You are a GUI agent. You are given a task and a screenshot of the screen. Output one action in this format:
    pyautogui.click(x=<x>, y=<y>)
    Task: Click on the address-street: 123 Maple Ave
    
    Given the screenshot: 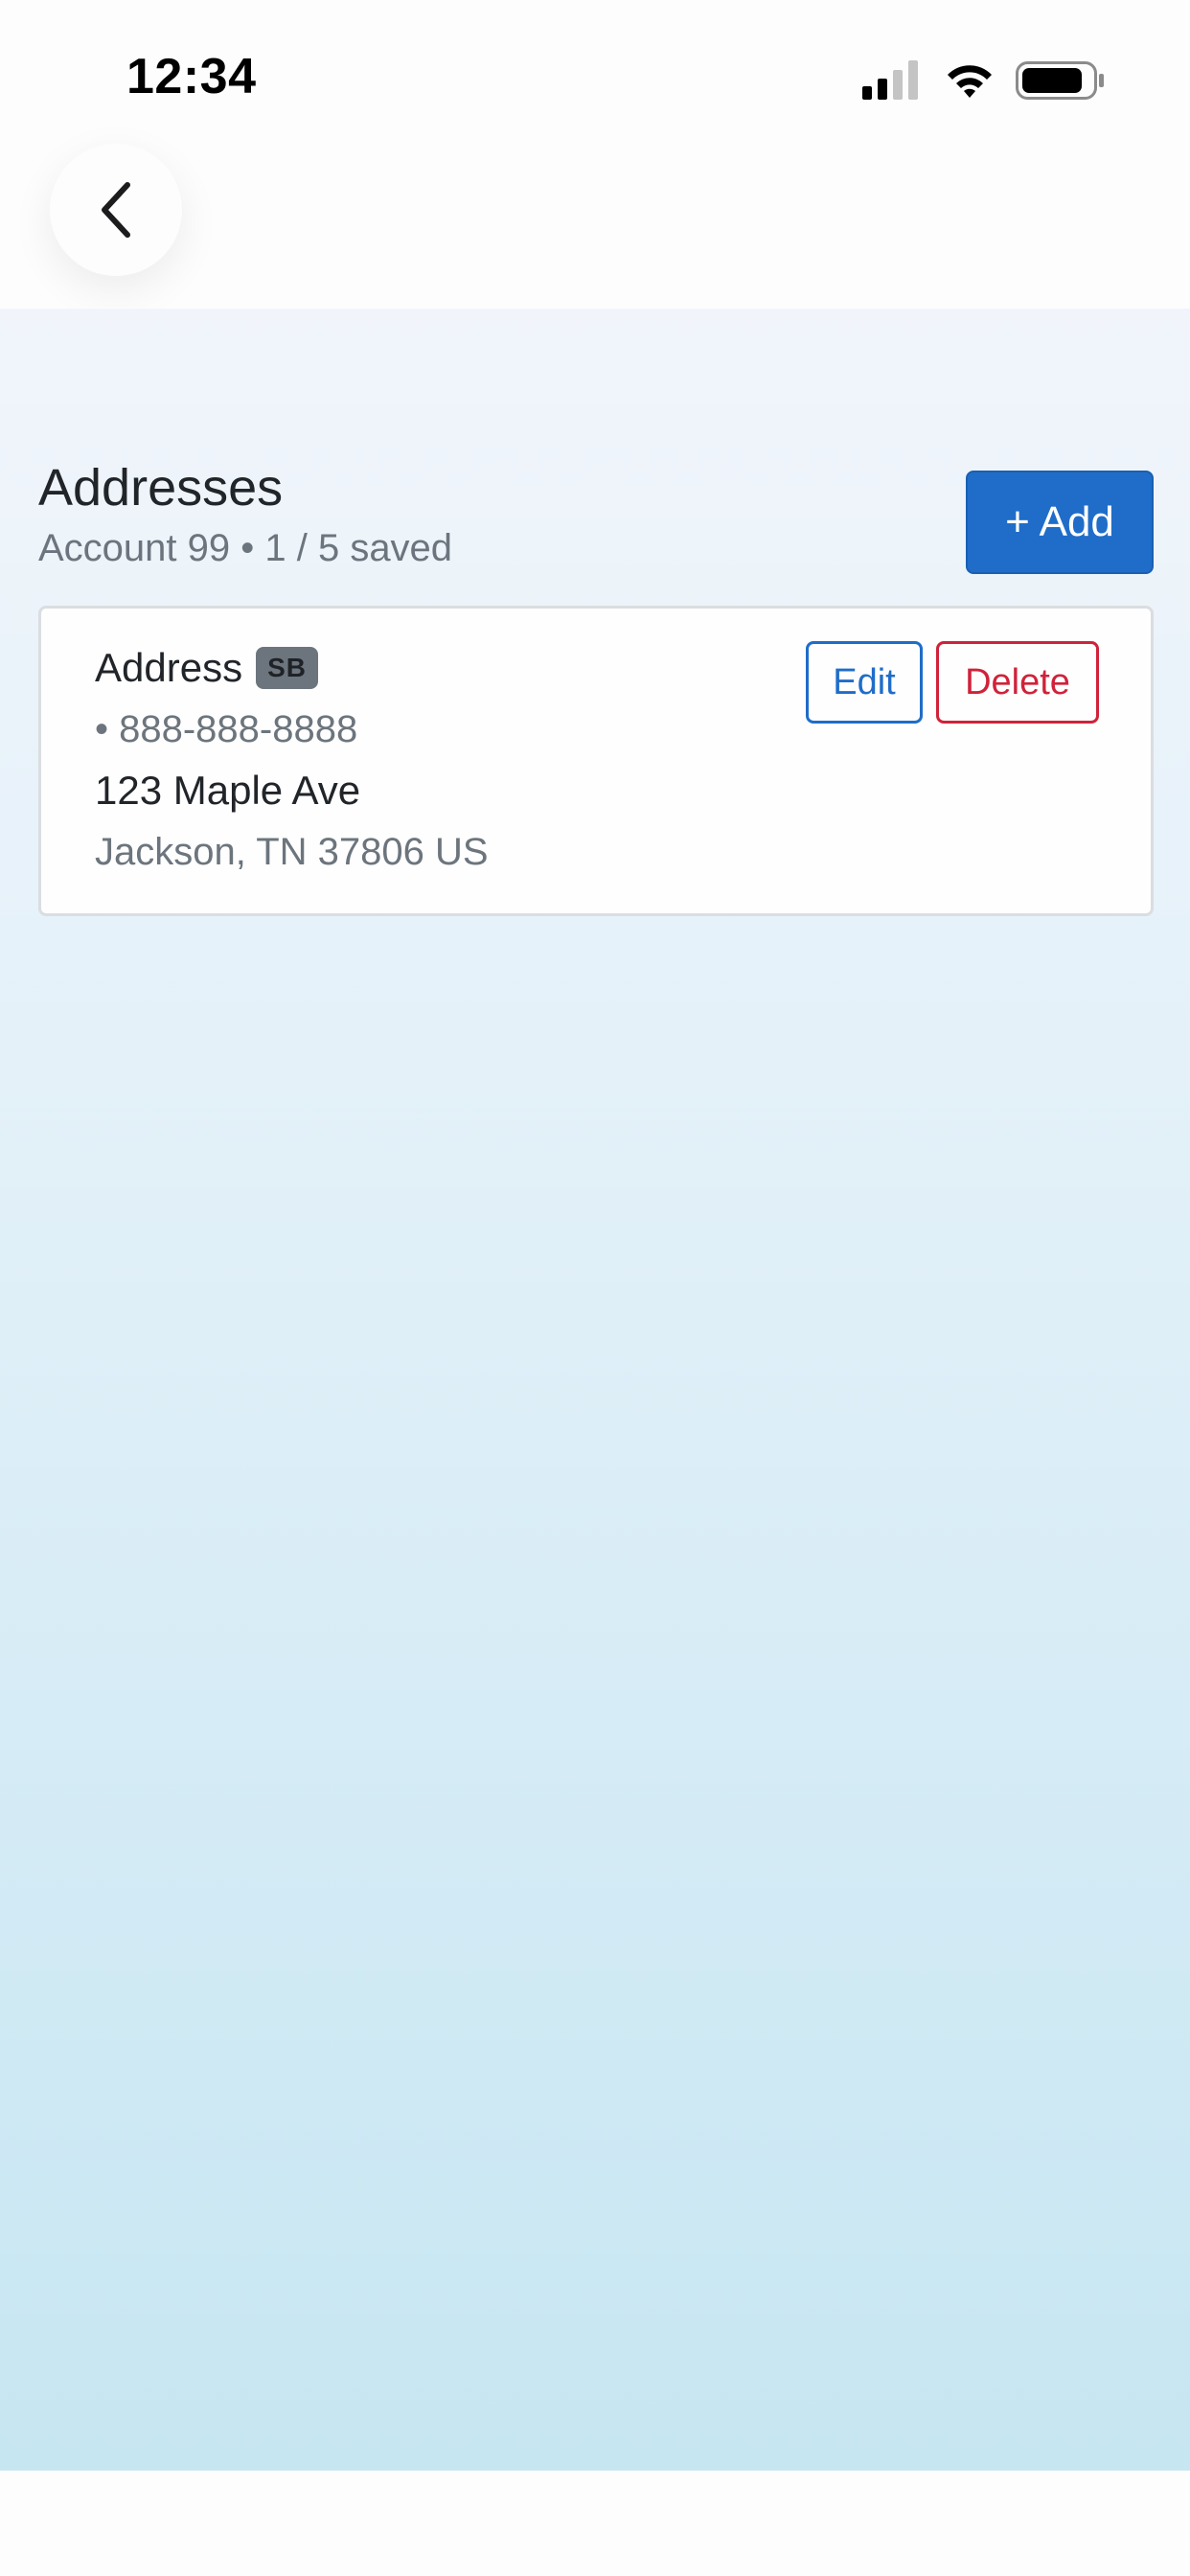 What is the action you would take?
    pyautogui.click(x=228, y=790)
    